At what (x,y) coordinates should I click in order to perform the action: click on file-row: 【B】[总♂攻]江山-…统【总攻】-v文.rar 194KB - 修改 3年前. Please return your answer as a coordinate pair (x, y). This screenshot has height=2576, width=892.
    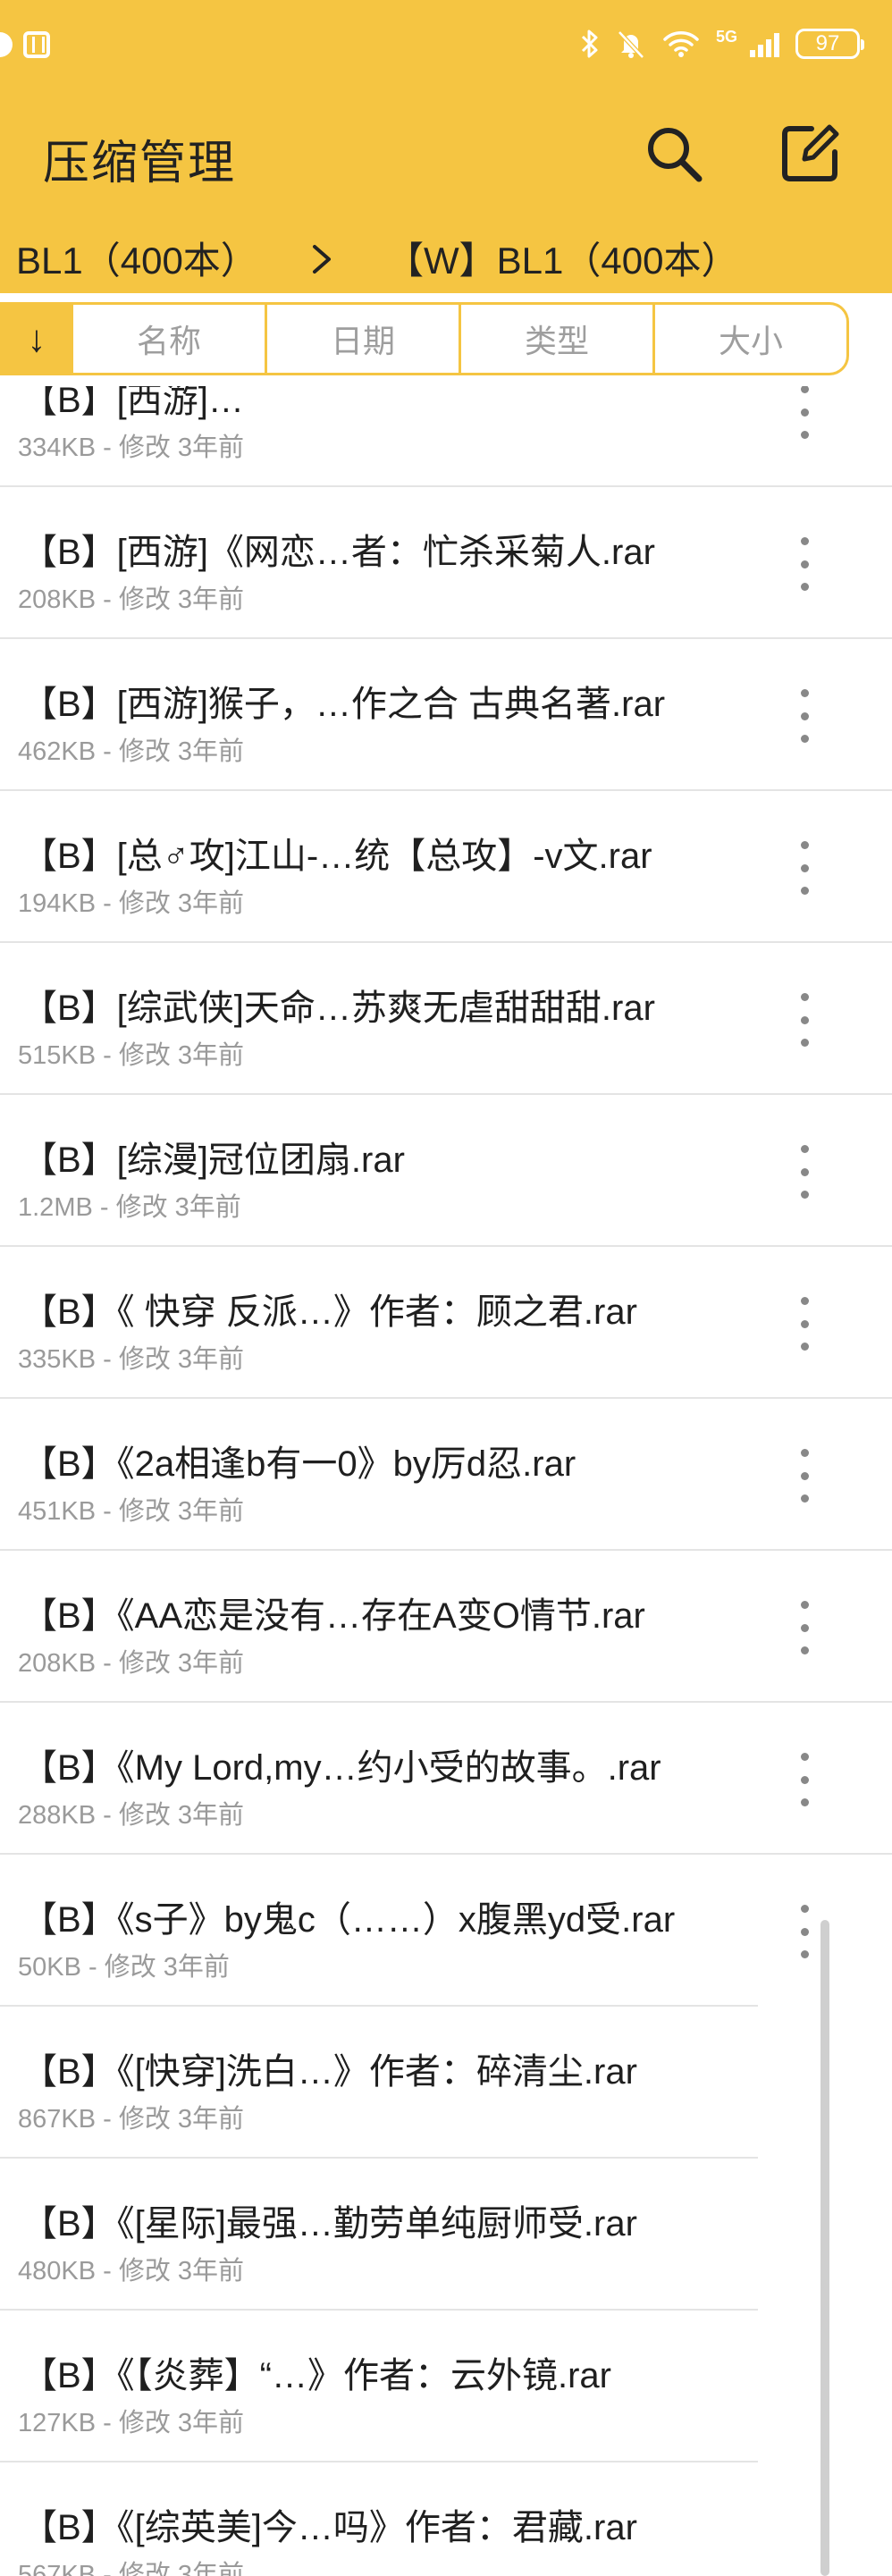
    Looking at the image, I should click on (446, 867).